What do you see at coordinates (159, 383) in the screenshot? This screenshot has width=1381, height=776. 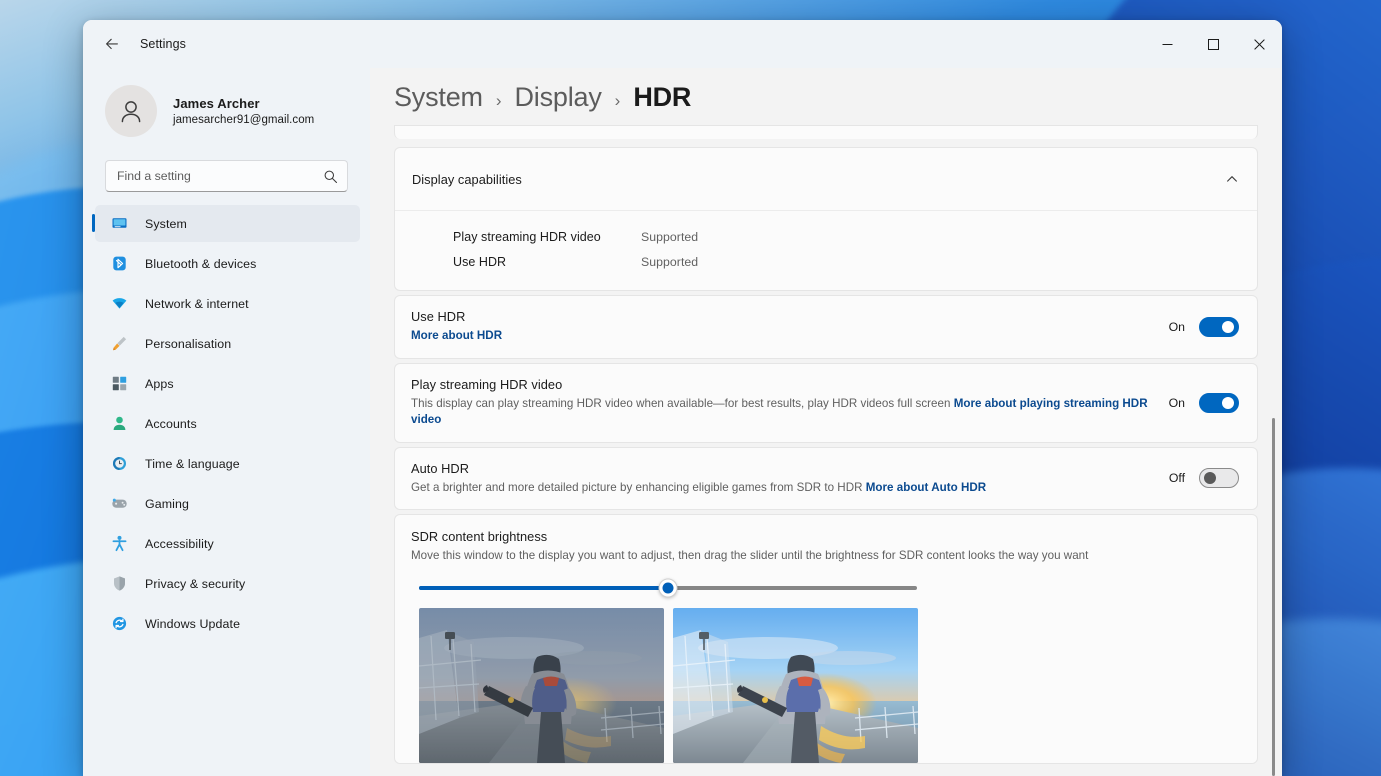 I see `sidebar-item-label: Apps` at bounding box center [159, 383].